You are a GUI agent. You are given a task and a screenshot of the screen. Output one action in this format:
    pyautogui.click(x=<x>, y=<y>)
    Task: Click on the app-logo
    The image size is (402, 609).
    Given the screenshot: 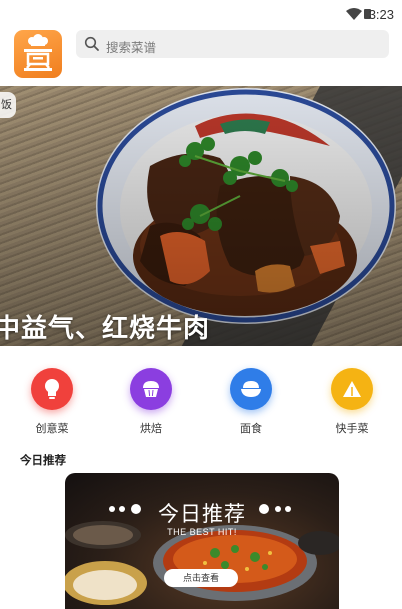 What is the action you would take?
    pyautogui.click(x=38, y=54)
    